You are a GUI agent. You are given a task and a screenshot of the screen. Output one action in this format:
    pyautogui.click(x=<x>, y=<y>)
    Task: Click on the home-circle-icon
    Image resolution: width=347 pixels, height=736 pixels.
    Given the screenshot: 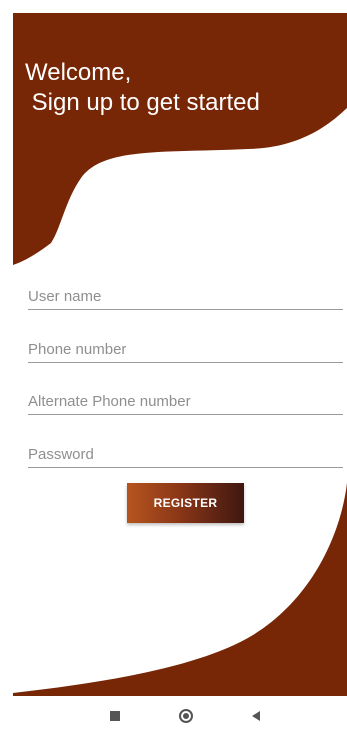 What is the action you would take?
    pyautogui.click(x=186, y=716)
    